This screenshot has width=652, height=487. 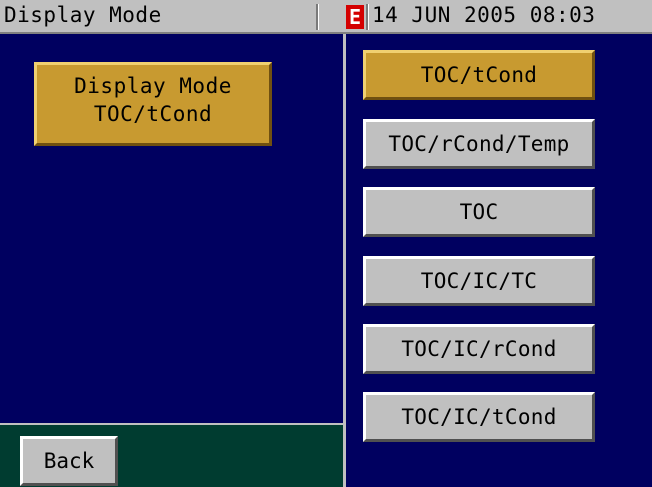 I want to click on current-mode-box: Display Mode TOC/tCond, so click(x=153, y=104).